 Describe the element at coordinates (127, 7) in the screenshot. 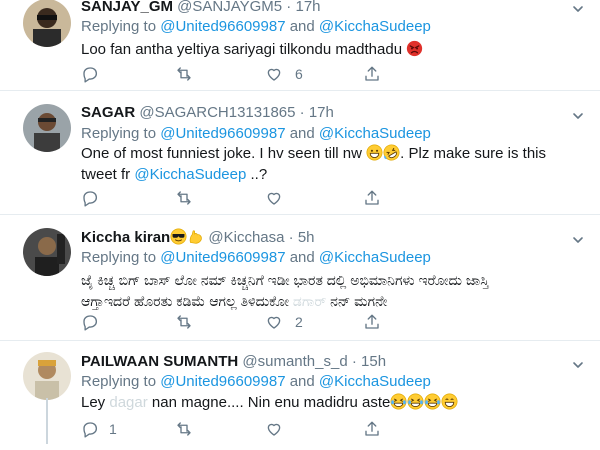

I see `display-name: SANJAY_GM` at that location.